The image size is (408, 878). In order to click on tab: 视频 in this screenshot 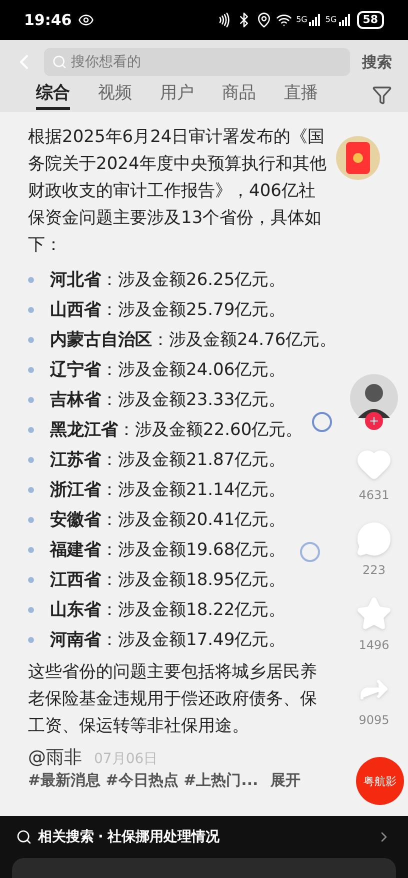, I will do `click(115, 95)`.